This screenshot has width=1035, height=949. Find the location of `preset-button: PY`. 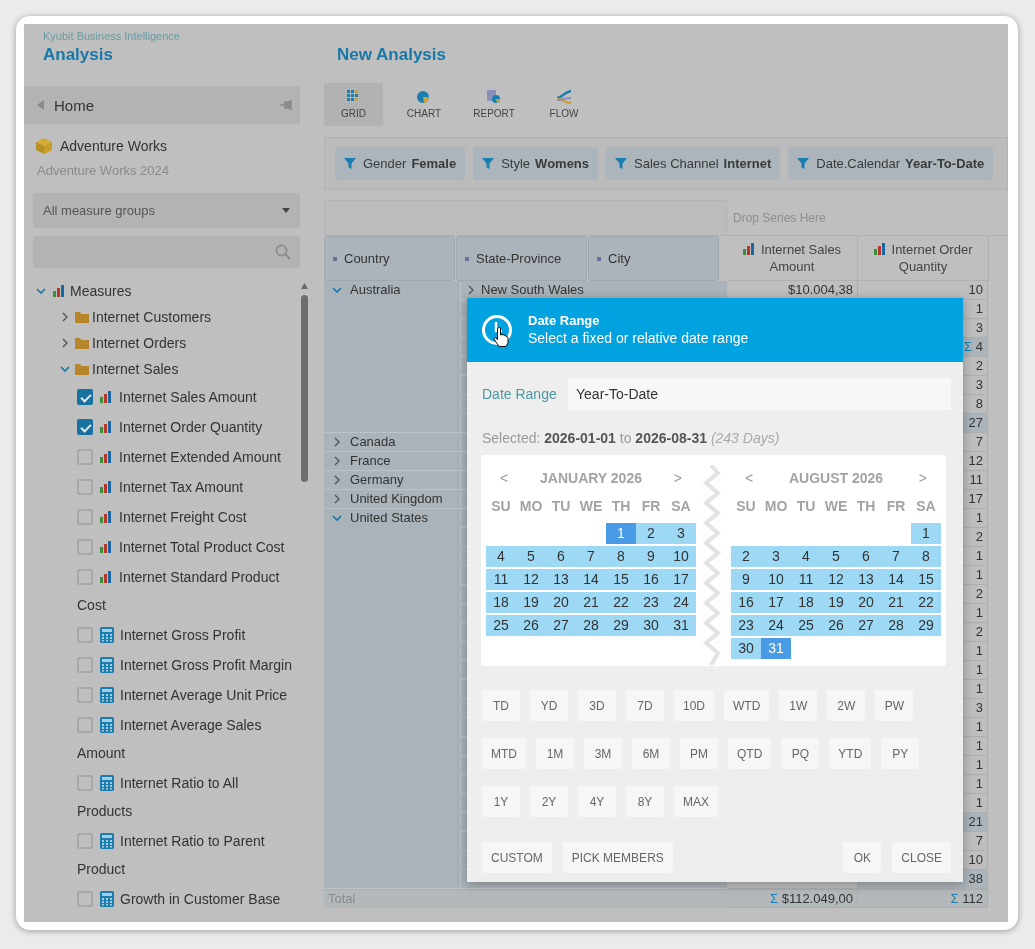

preset-button: PY is located at coordinates (900, 753).